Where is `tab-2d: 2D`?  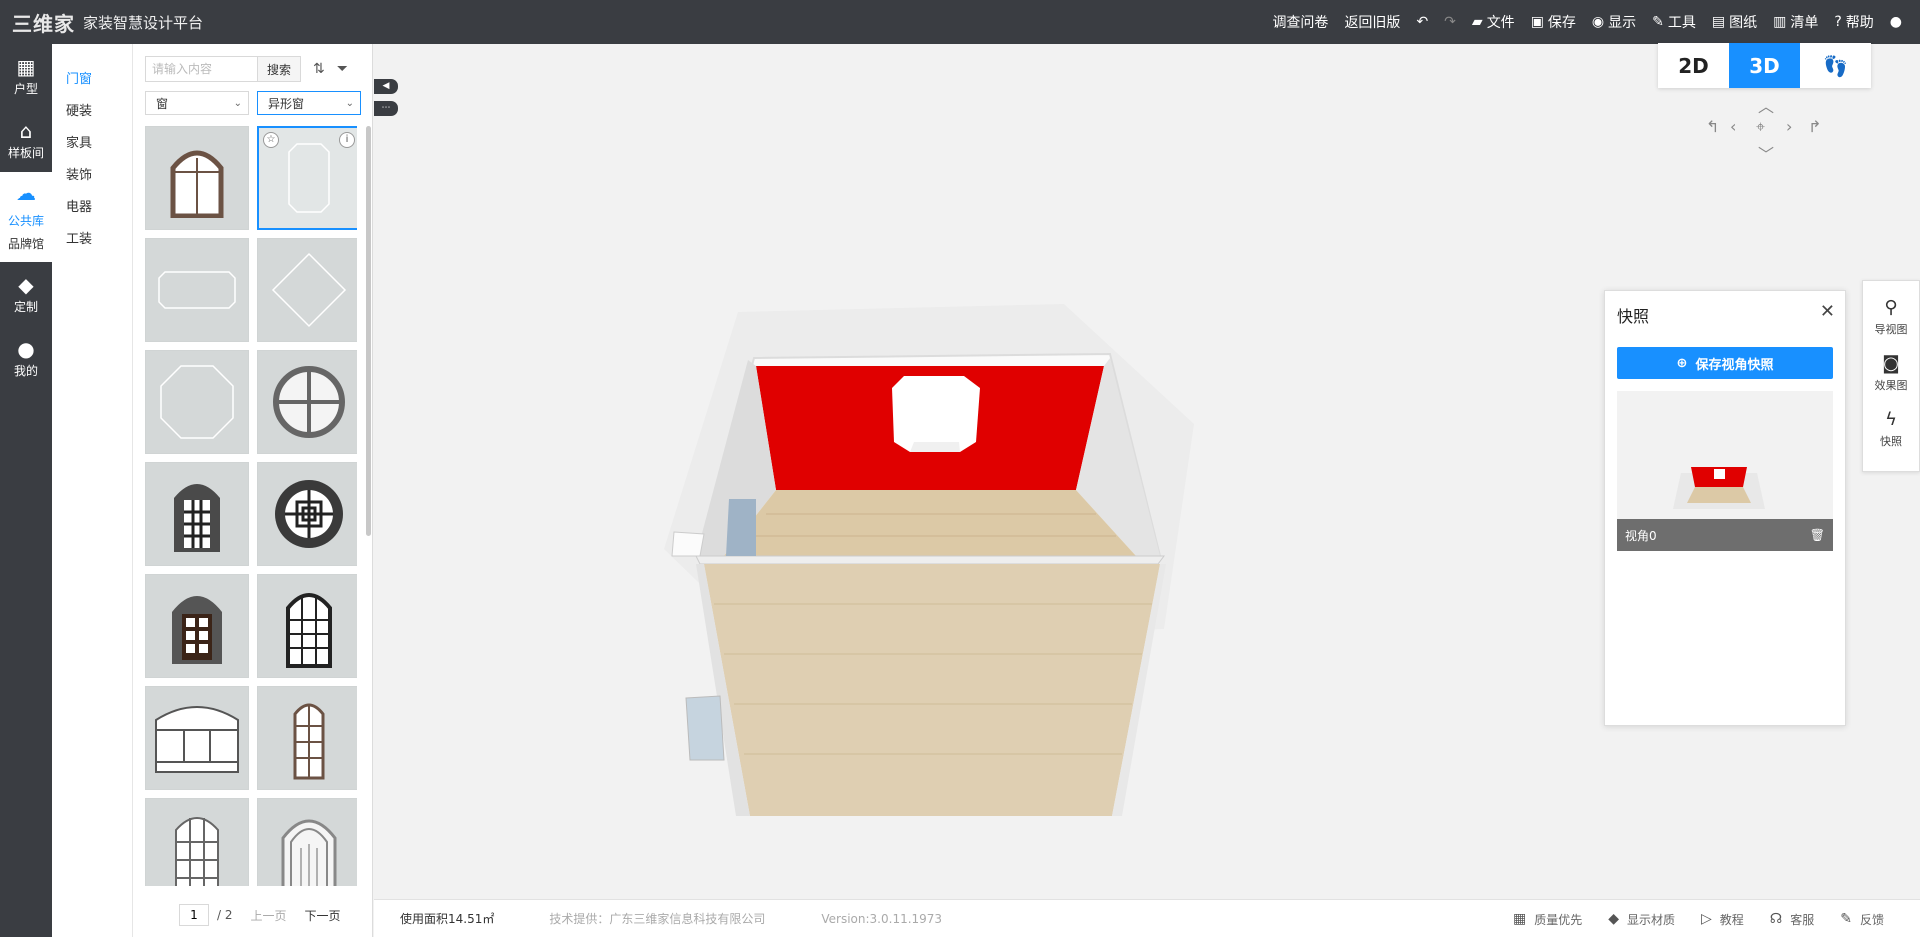
tab-2d: 2D is located at coordinates (1693, 65).